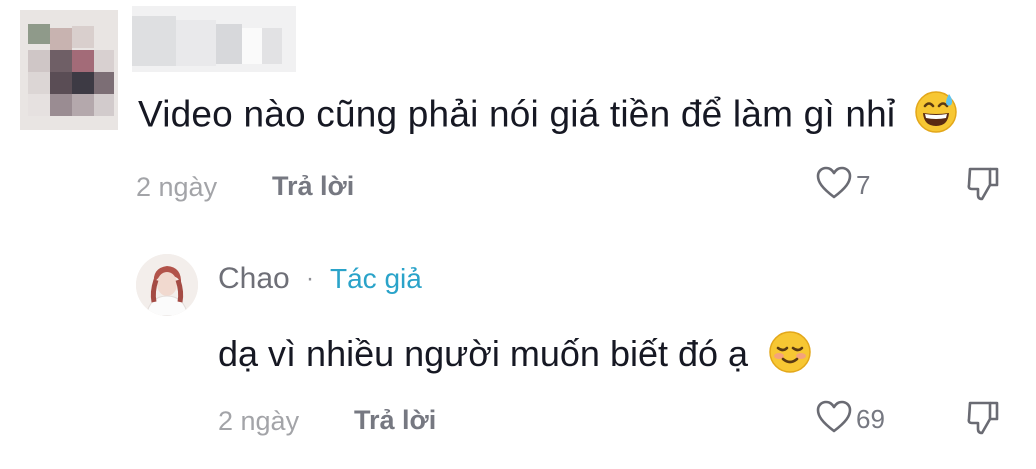 The height and width of the screenshot is (469, 1036). What do you see at coordinates (313, 186) in the screenshot?
I see `reply-button: Trả lời` at bounding box center [313, 186].